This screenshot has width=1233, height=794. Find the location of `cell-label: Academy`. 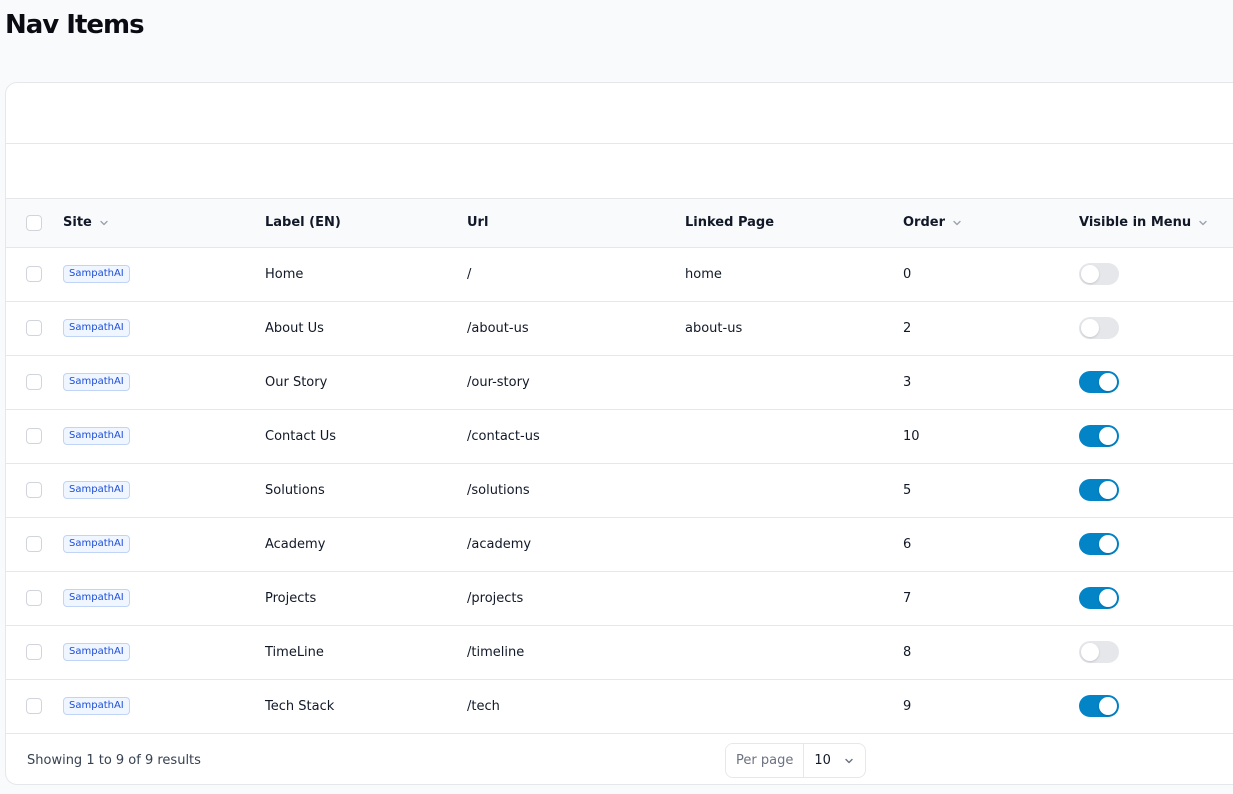

cell-label: Academy is located at coordinates (295, 544).